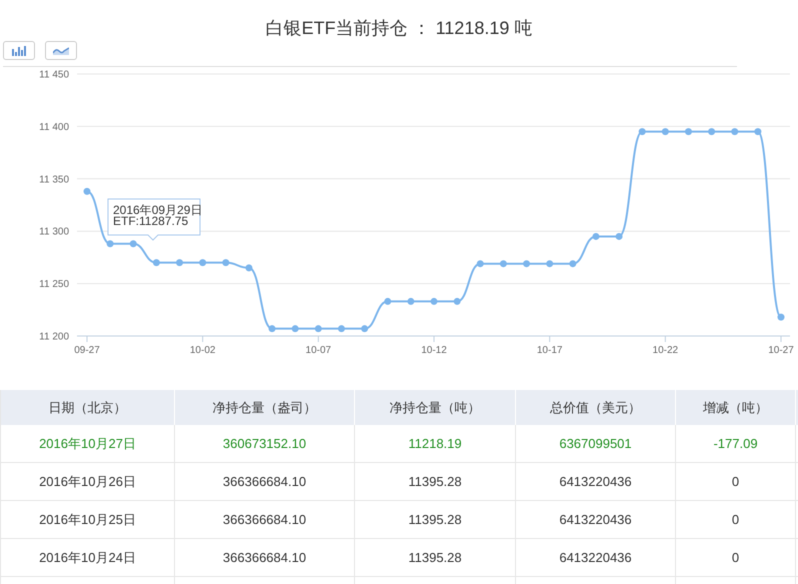  Describe the element at coordinates (87, 350) in the screenshot. I see `x-axis-label: 09-27` at that location.